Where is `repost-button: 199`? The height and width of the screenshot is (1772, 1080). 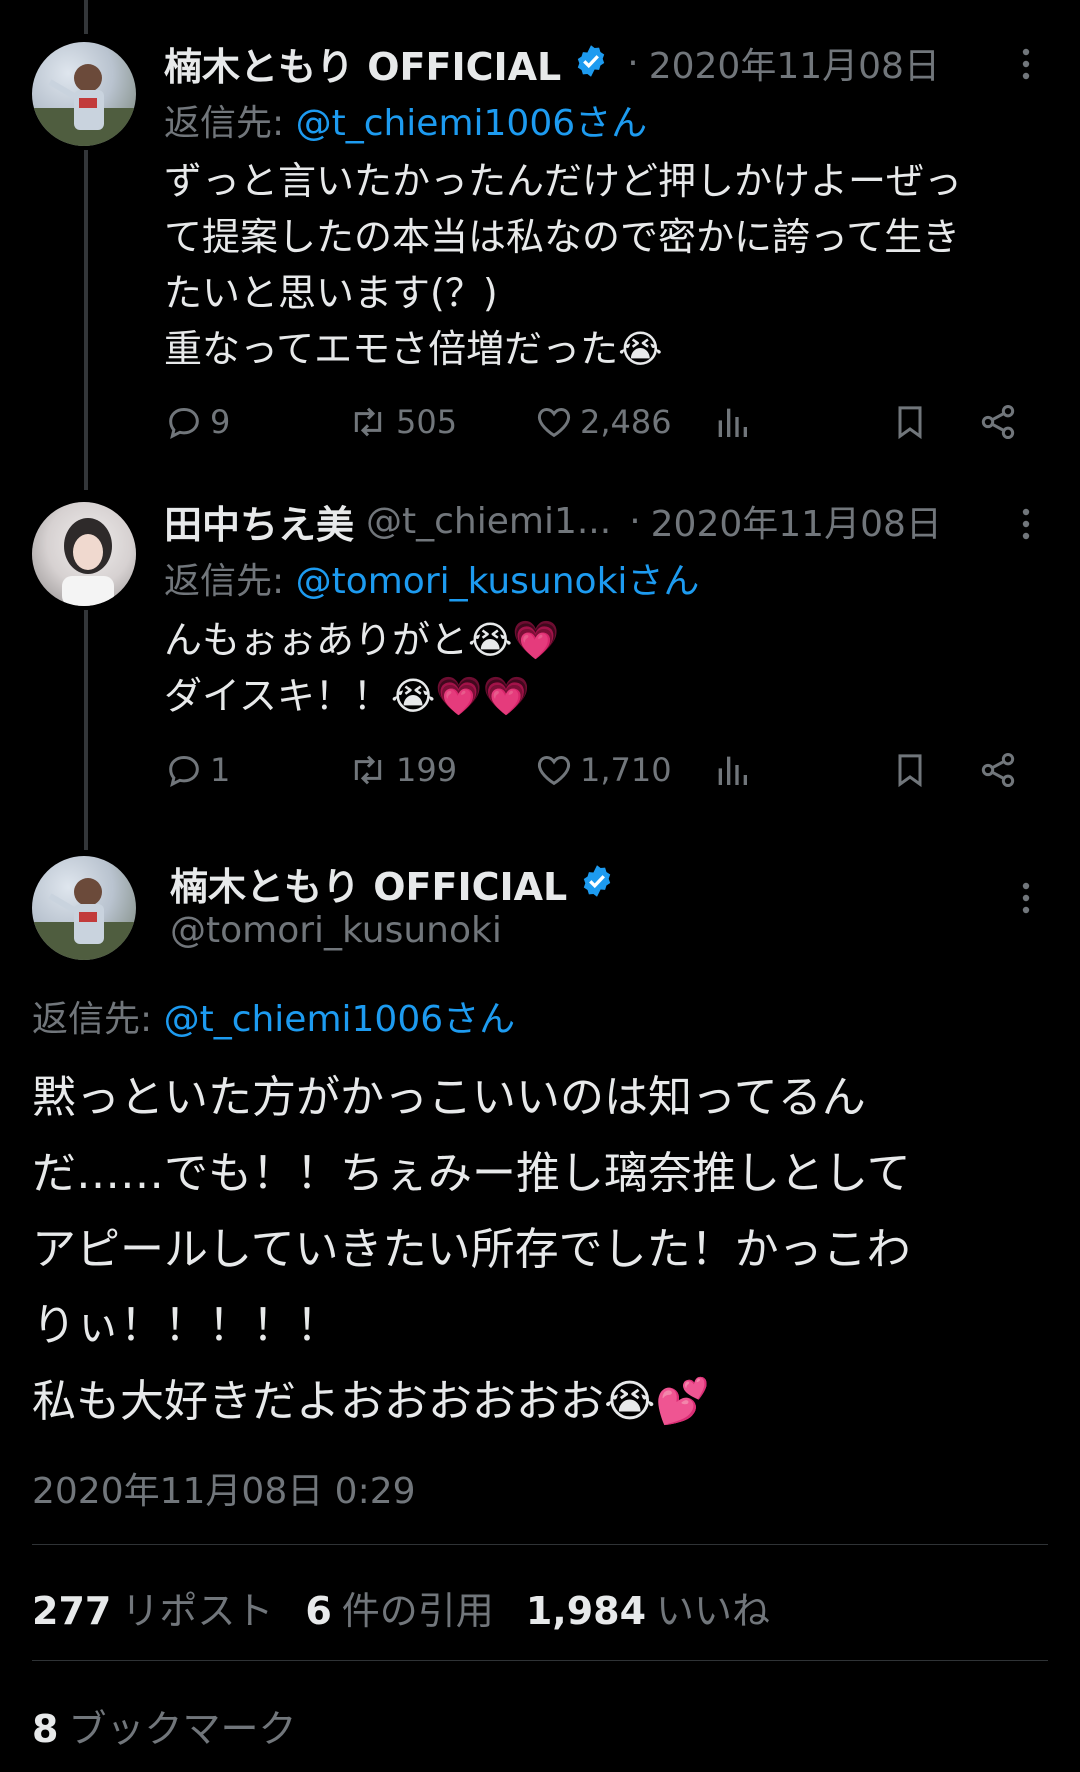
repost-button: 199 is located at coordinates (401, 770).